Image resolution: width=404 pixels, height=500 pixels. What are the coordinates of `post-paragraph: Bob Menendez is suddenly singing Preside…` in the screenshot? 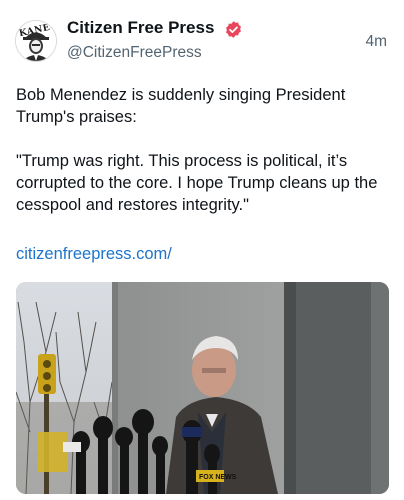 It's located at (181, 106).